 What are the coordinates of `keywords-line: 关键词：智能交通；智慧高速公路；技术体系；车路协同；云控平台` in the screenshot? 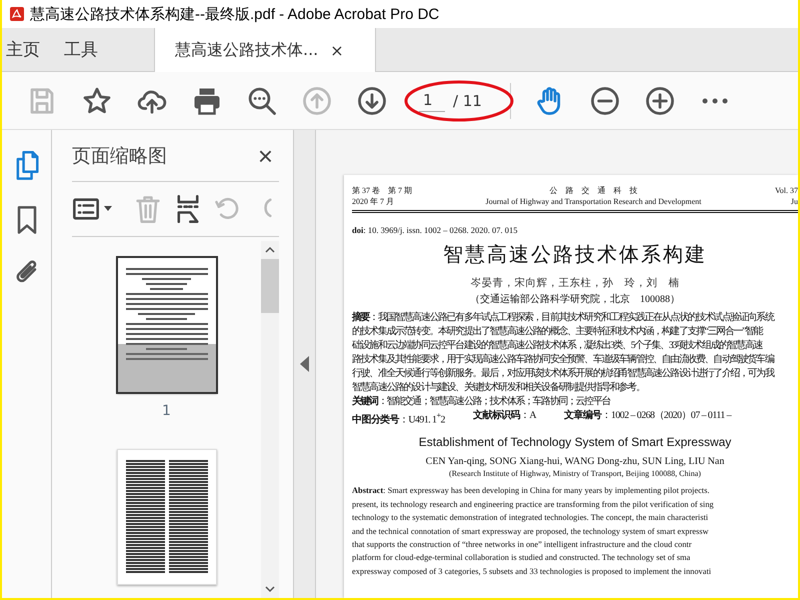 It's located at (482, 402).